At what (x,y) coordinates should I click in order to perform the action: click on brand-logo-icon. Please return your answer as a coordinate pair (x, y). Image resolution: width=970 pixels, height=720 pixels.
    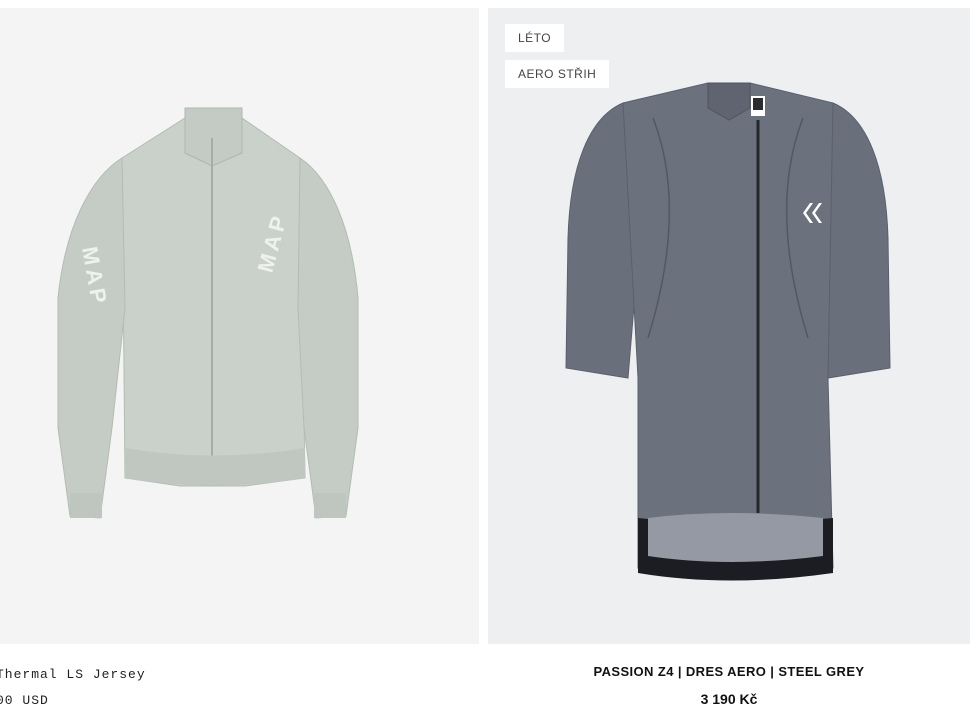
    Looking at the image, I should click on (812, 213).